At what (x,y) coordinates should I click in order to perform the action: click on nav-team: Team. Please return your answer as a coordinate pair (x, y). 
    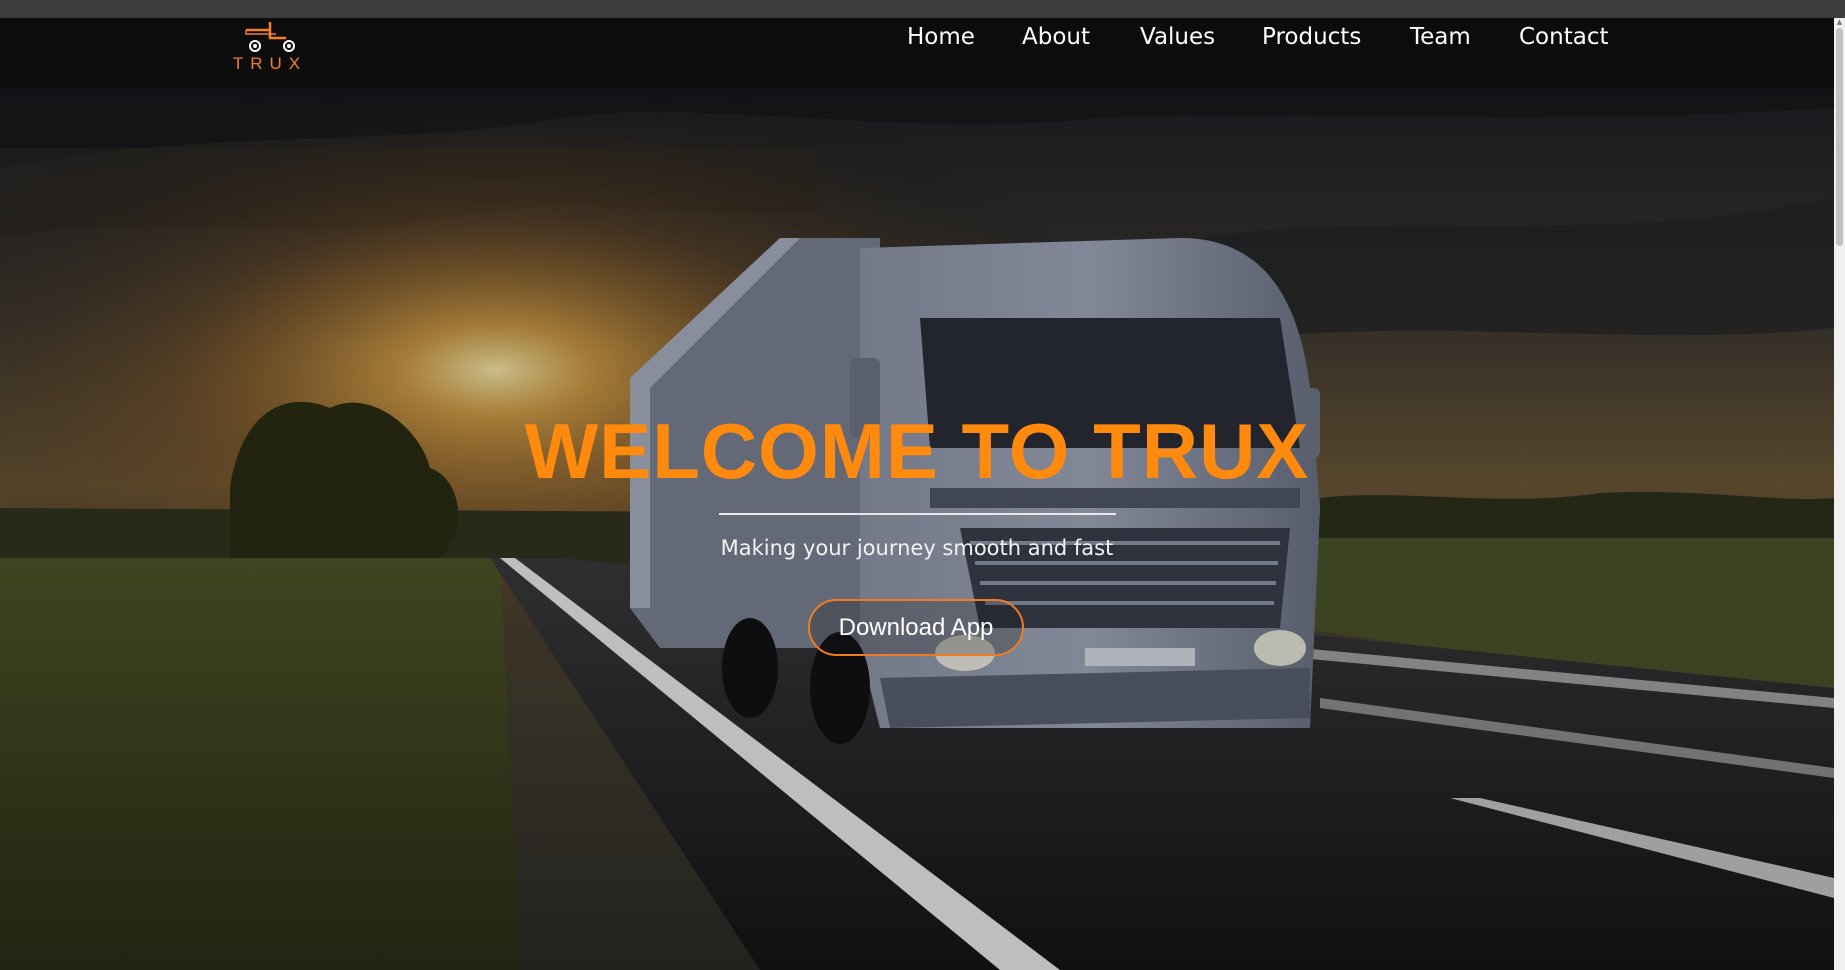
    Looking at the image, I should click on (1440, 37).